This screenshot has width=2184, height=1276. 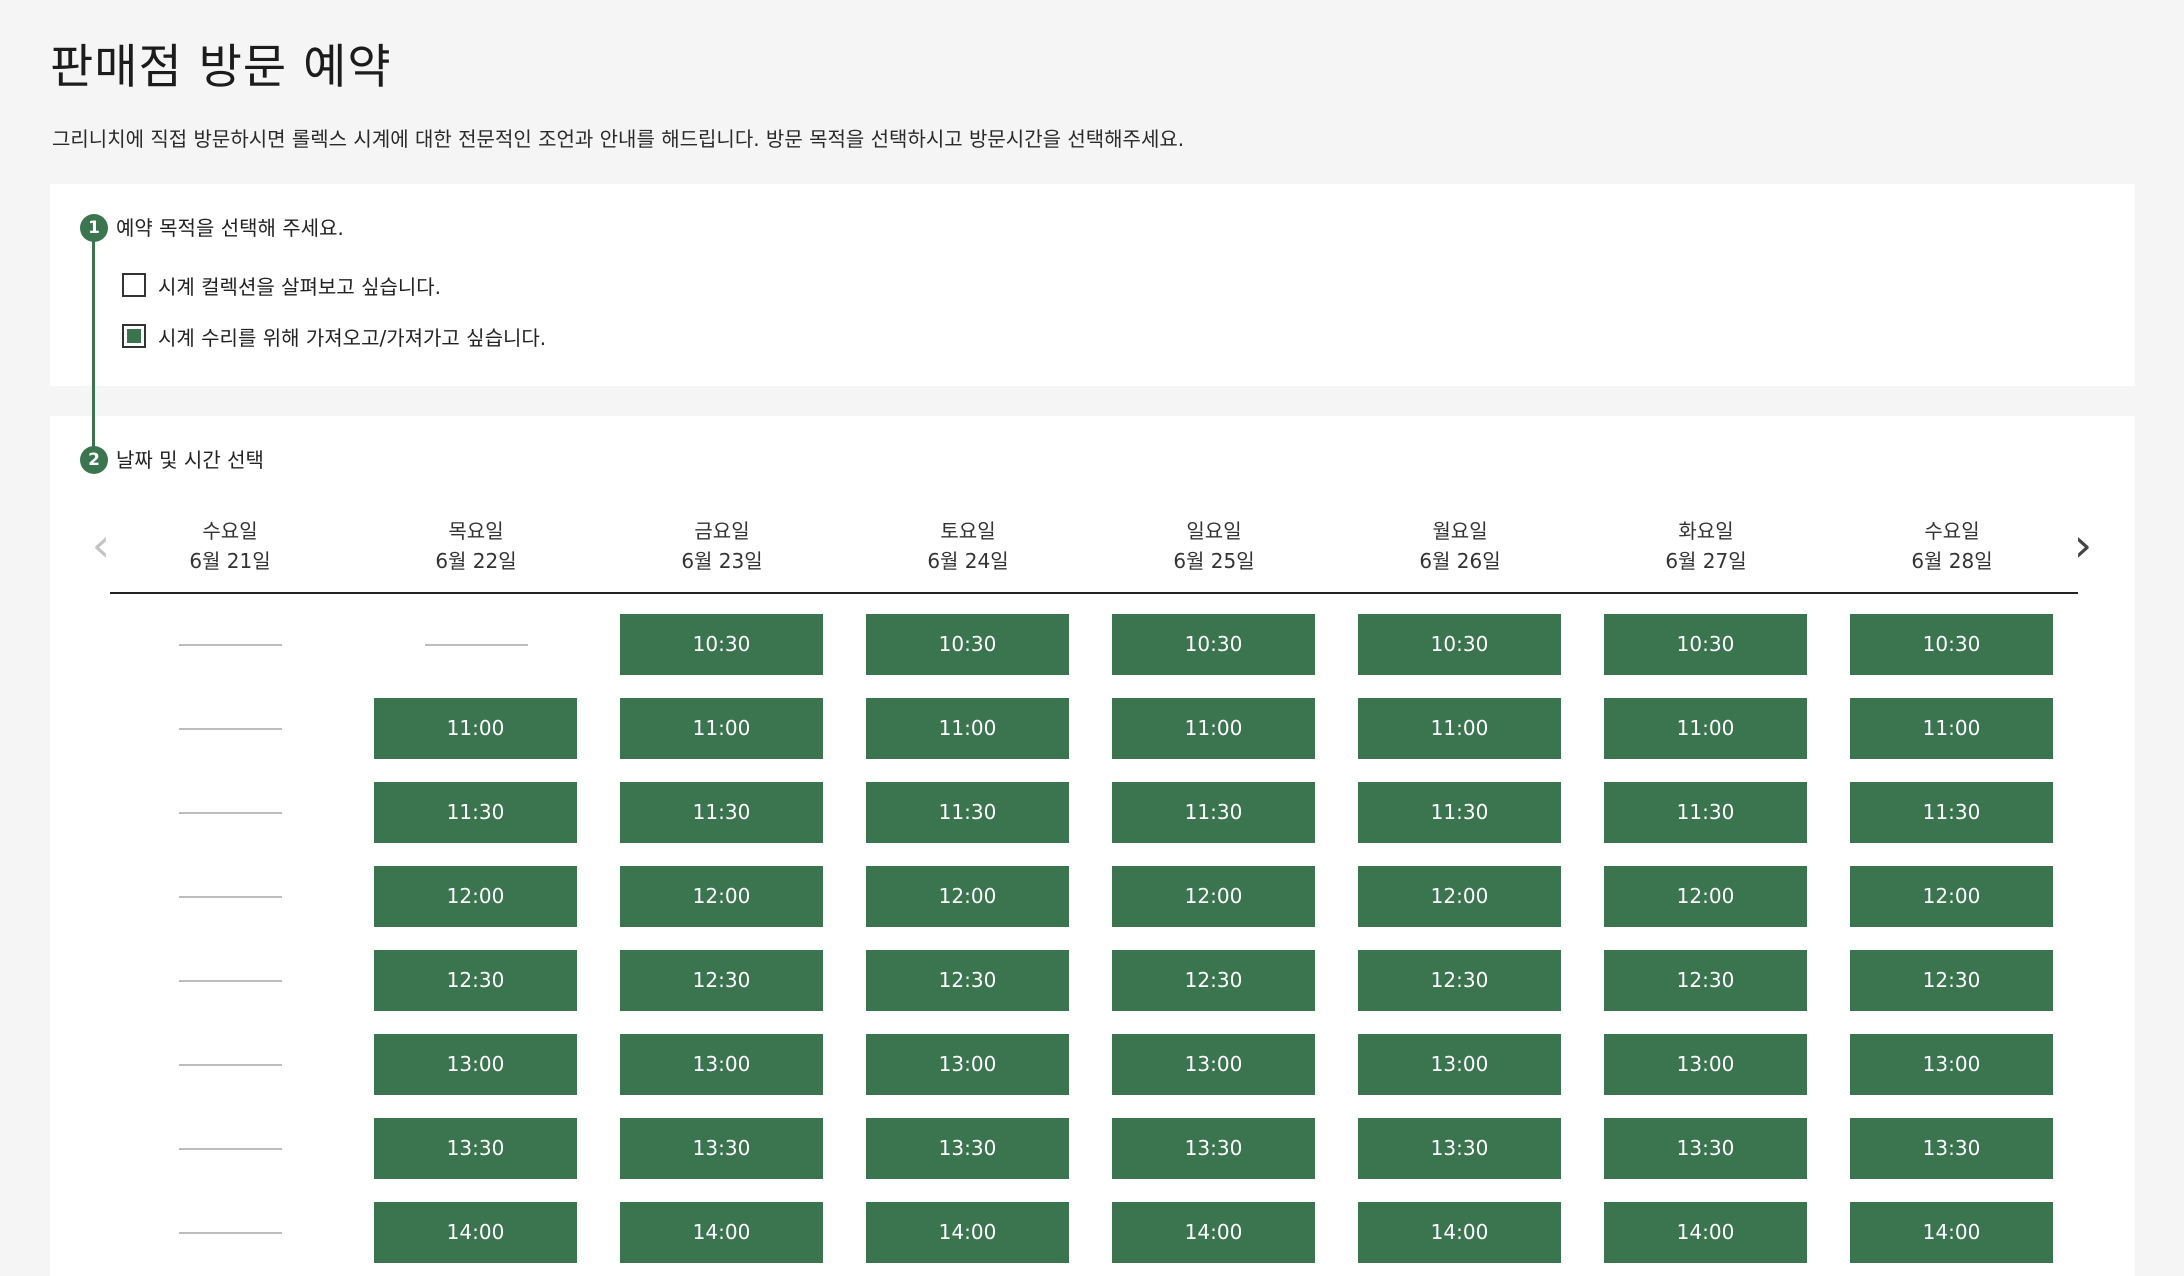 What do you see at coordinates (968, 561) in the screenshot?
I see `day-date: 6월 24일` at bounding box center [968, 561].